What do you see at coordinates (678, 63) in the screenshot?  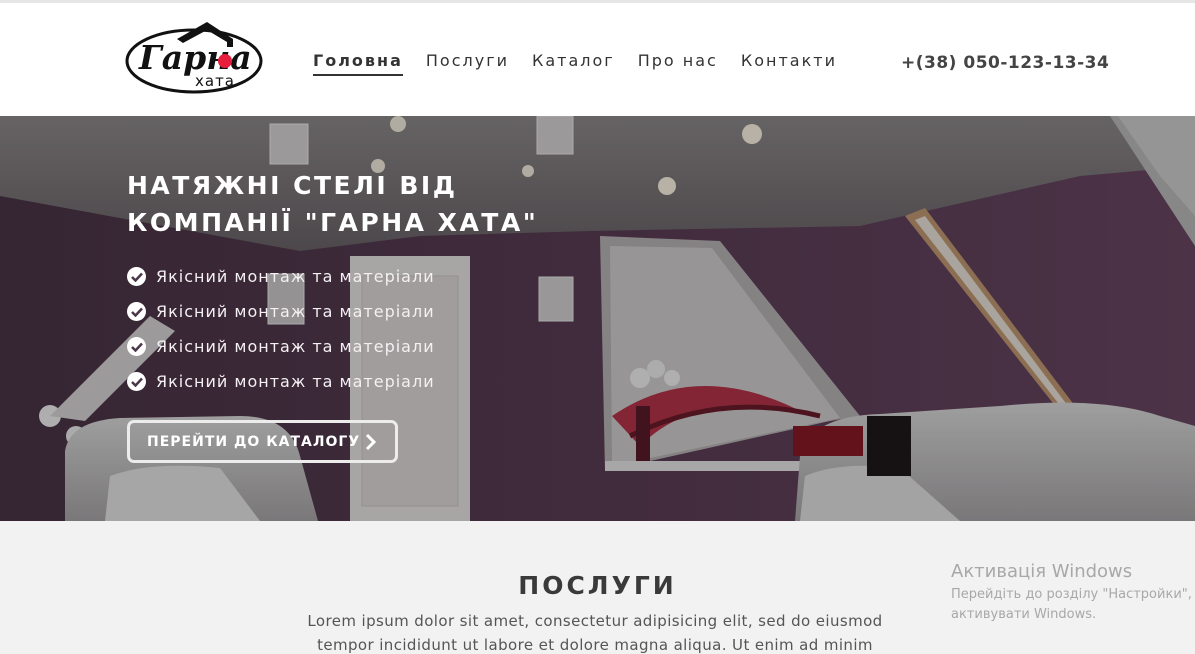 I see `nav-about: Про нас` at bounding box center [678, 63].